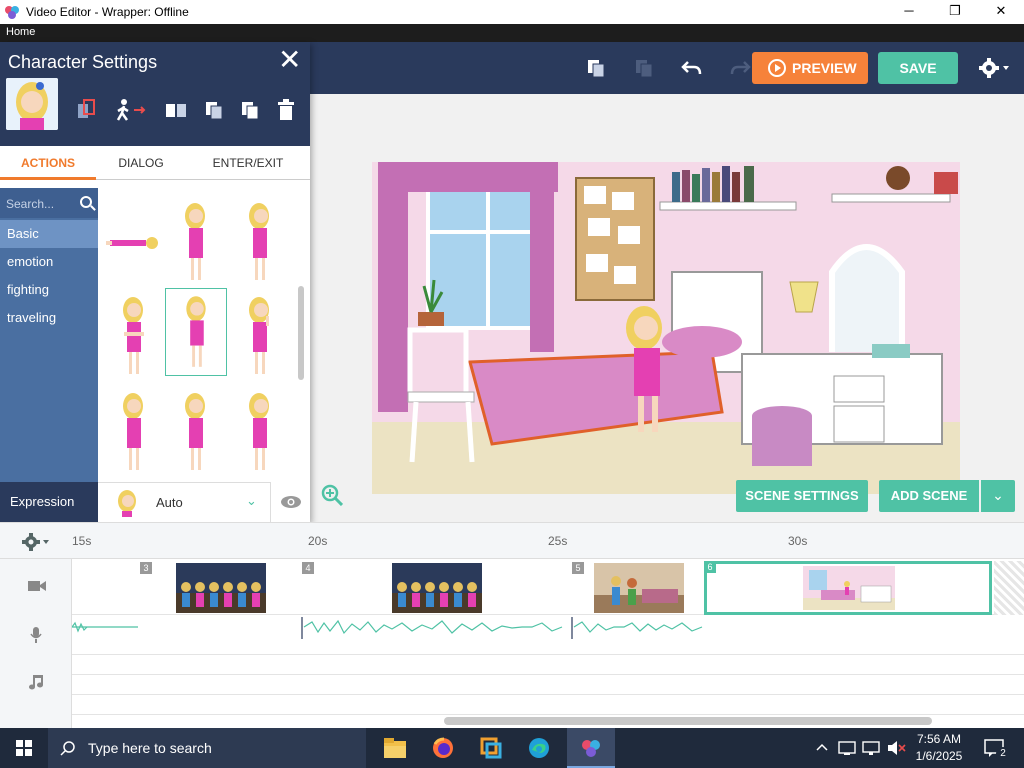 The width and height of the screenshot is (1024, 768). I want to click on copy-character-icon, so click(214, 110).